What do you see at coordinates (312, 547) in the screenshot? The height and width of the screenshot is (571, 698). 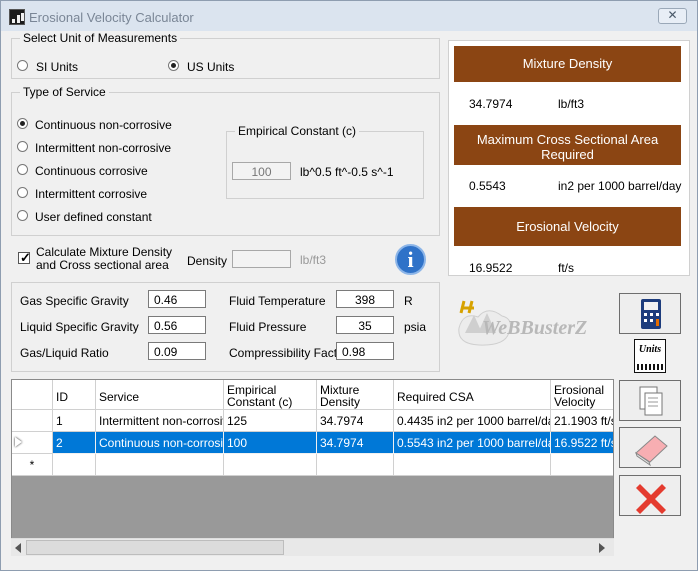 I see `horizontal-scrollbar` at bounding box center [312, 547].